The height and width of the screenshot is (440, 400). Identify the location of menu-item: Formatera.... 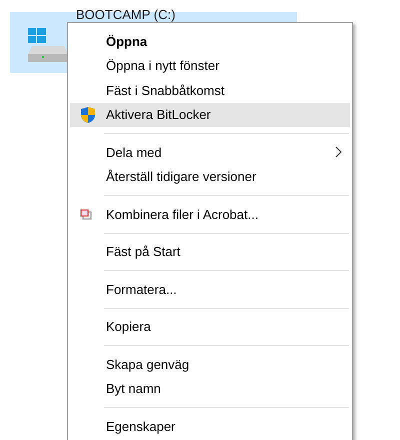
(210, 289).